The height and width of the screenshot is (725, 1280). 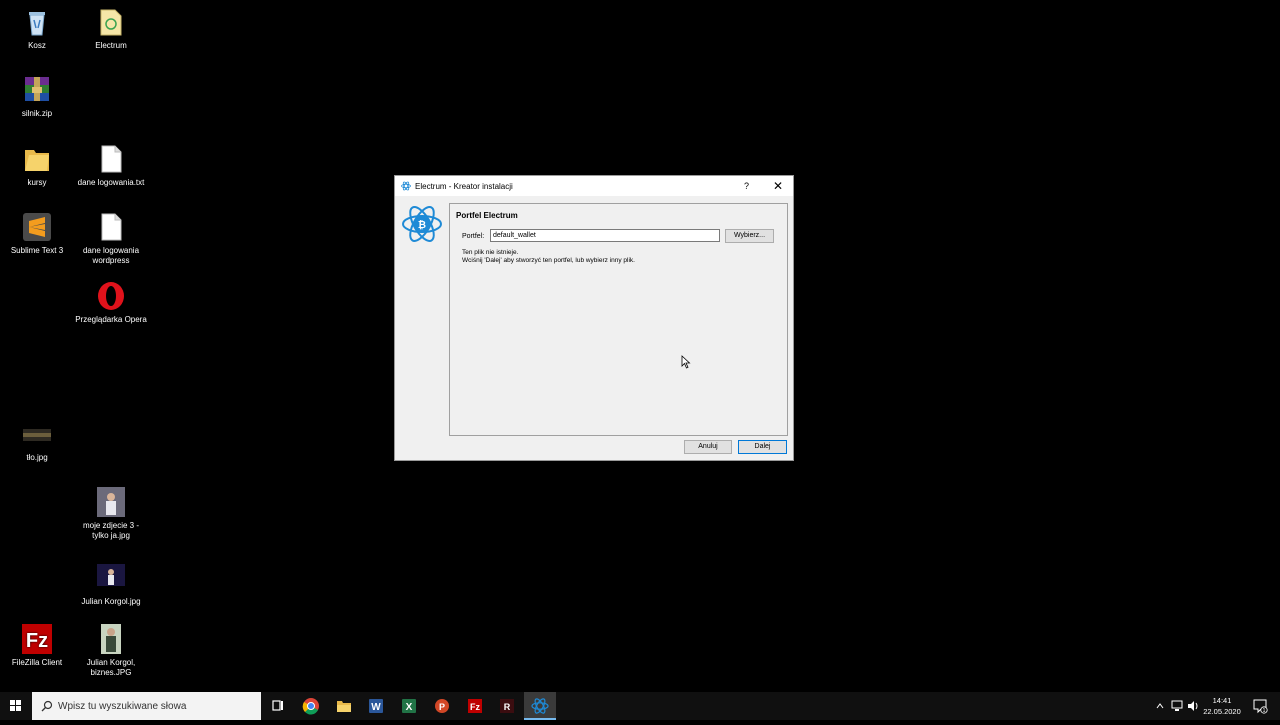 What do you see at coordinates (1264, 711) in the screenshot?
I see `notification-count: 1` at bounding box center [1264, 711].